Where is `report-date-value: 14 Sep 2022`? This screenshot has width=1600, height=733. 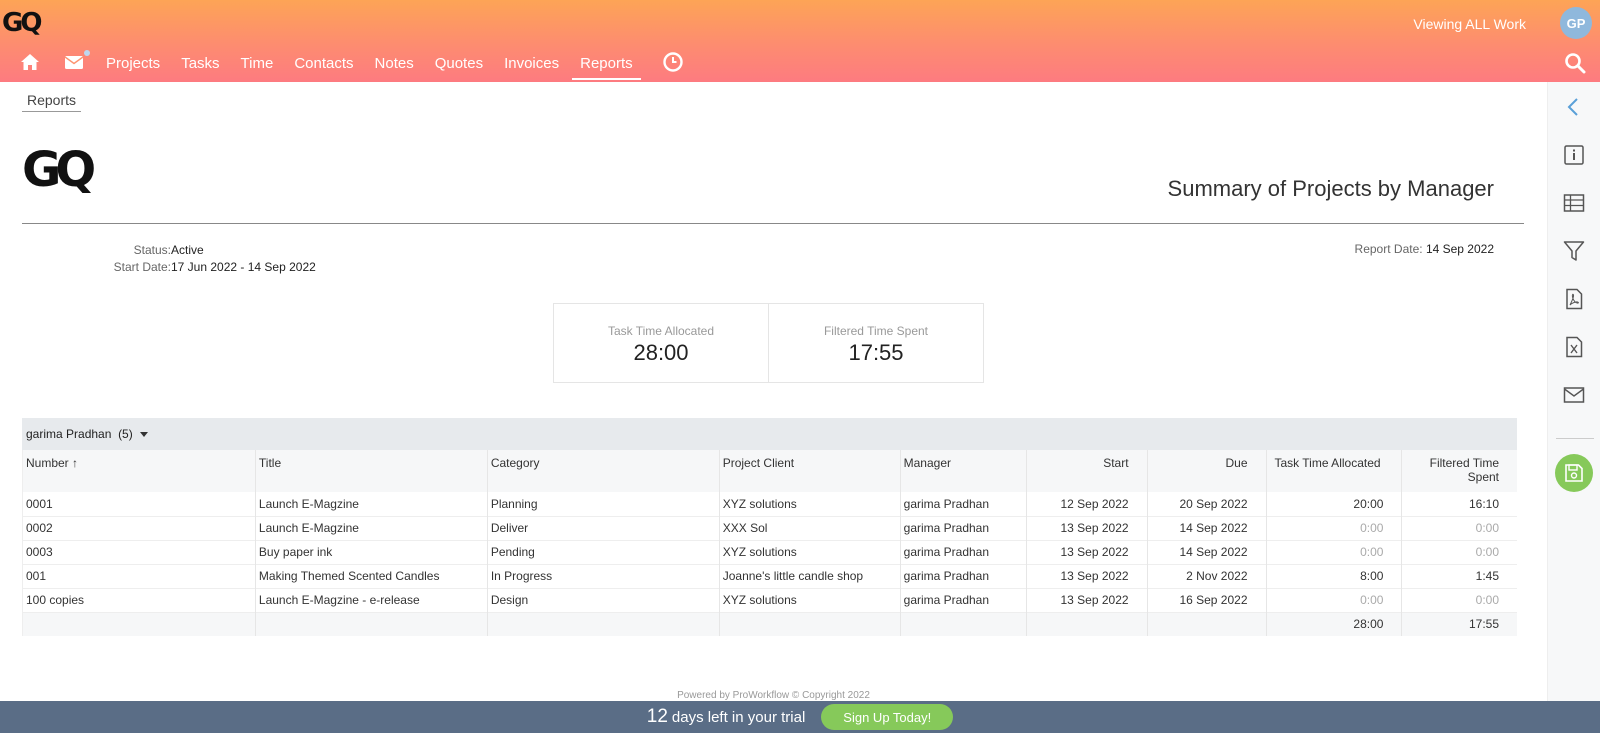 report-date-value: 14 Sep 2022 is located at coordinates (1459, 249).